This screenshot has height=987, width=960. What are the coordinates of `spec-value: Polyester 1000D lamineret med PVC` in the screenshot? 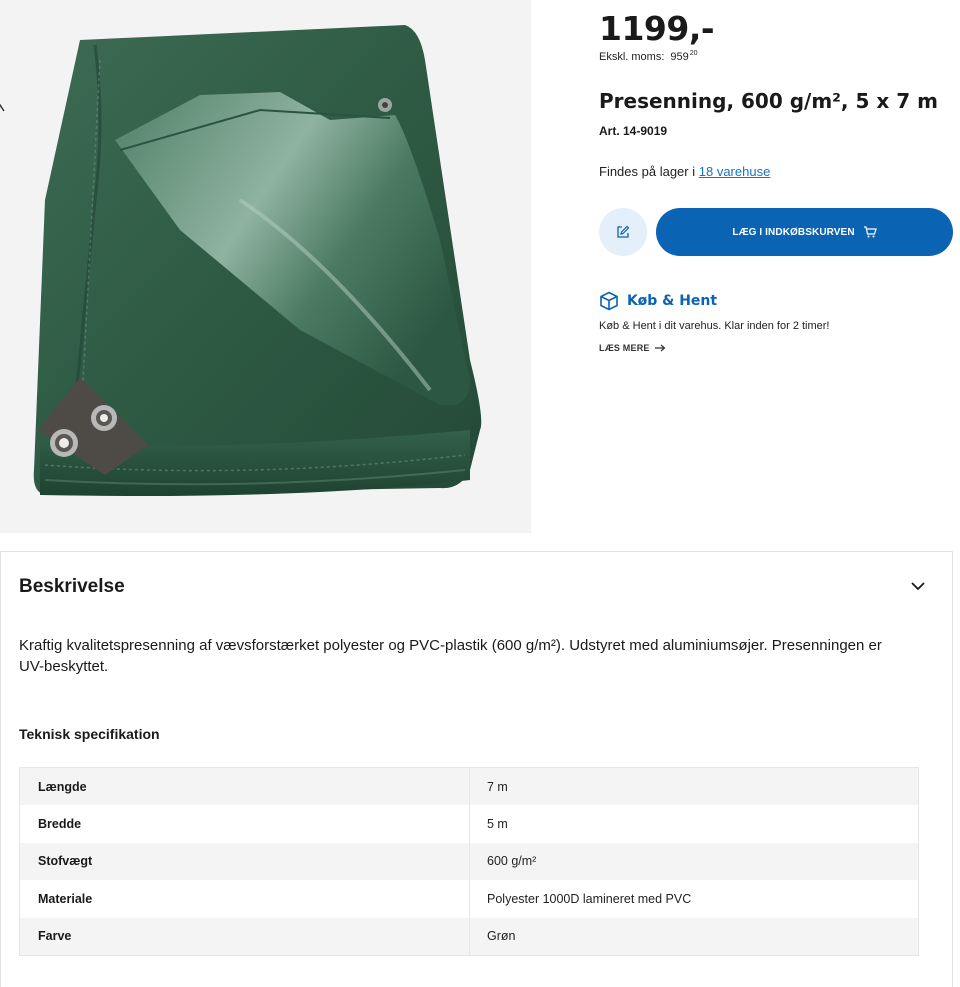 It's located at (589, 898).